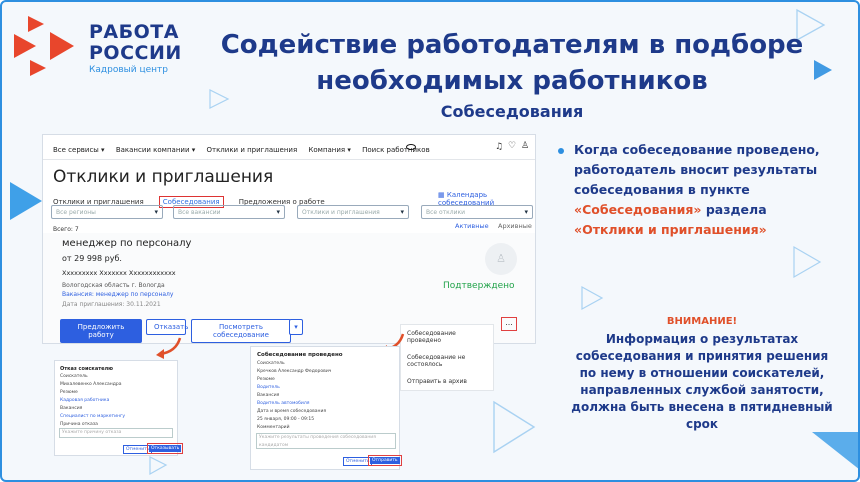  Describe the element at coordinates (101, 331) in the screenshot. I see `offer-button: Предложить работу` at that location.